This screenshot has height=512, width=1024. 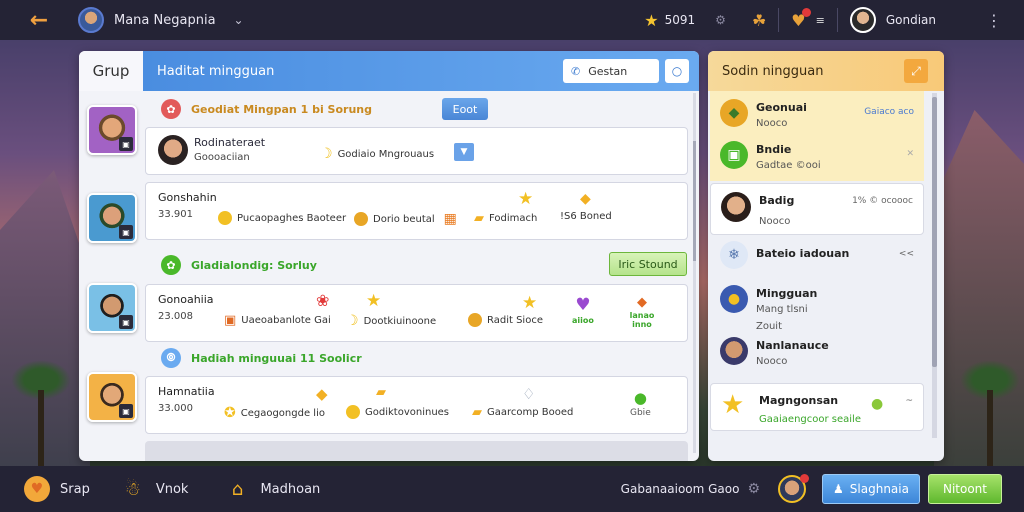 I want to click on phone-icon: ✆, so click(x=576, y=71).